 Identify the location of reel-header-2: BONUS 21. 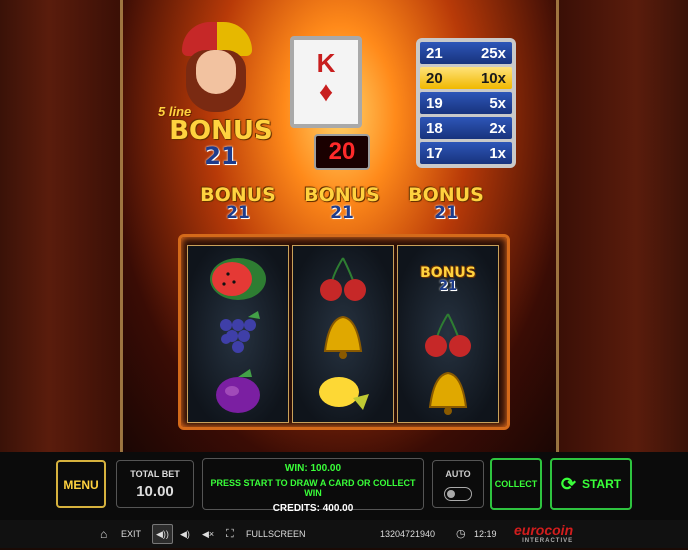
(342, 204).